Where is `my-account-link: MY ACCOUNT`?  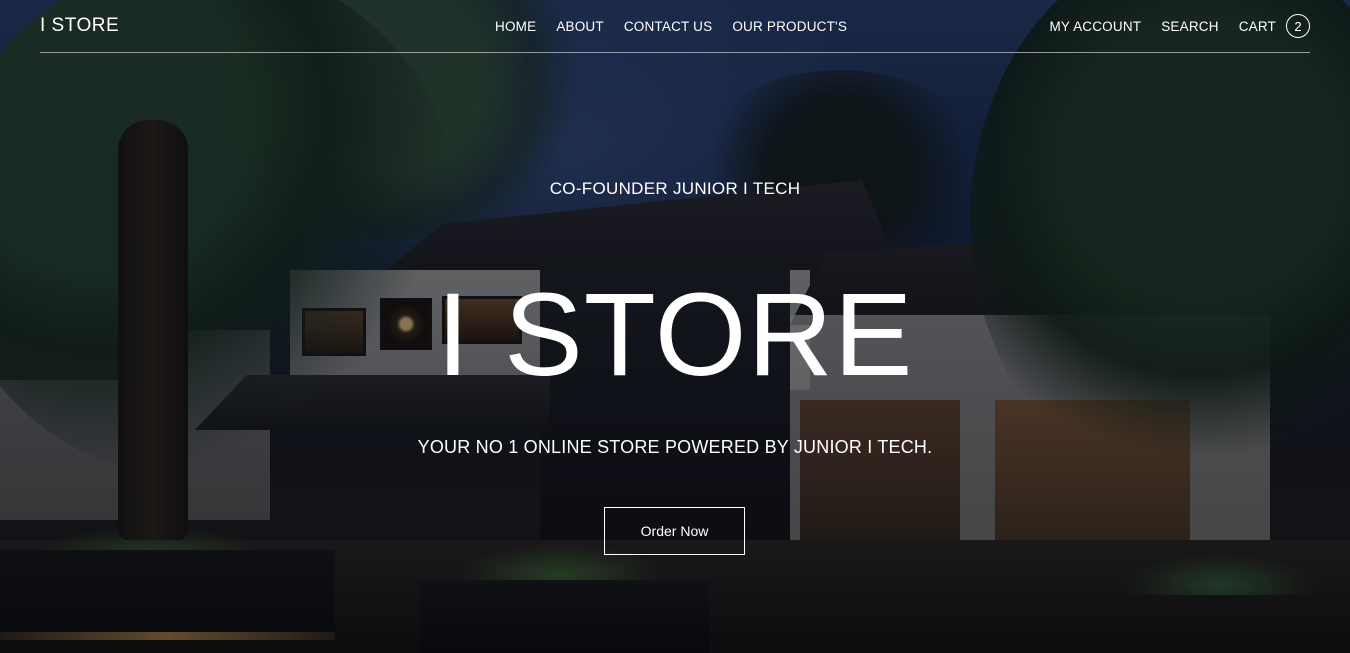 my-account-link: MY ACCOUNT is located at coordinates (1095, 26).